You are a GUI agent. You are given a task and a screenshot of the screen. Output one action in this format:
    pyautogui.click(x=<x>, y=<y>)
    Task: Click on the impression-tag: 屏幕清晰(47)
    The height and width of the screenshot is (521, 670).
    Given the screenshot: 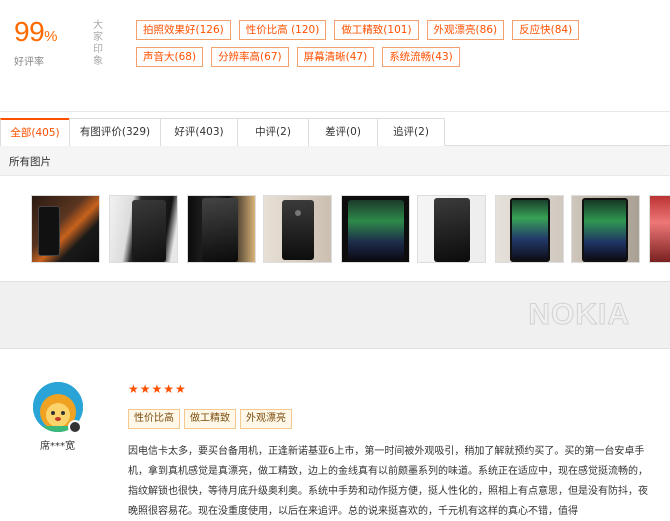 What is the action you would take?
    pyautogui.click(x=335, y=57)
    